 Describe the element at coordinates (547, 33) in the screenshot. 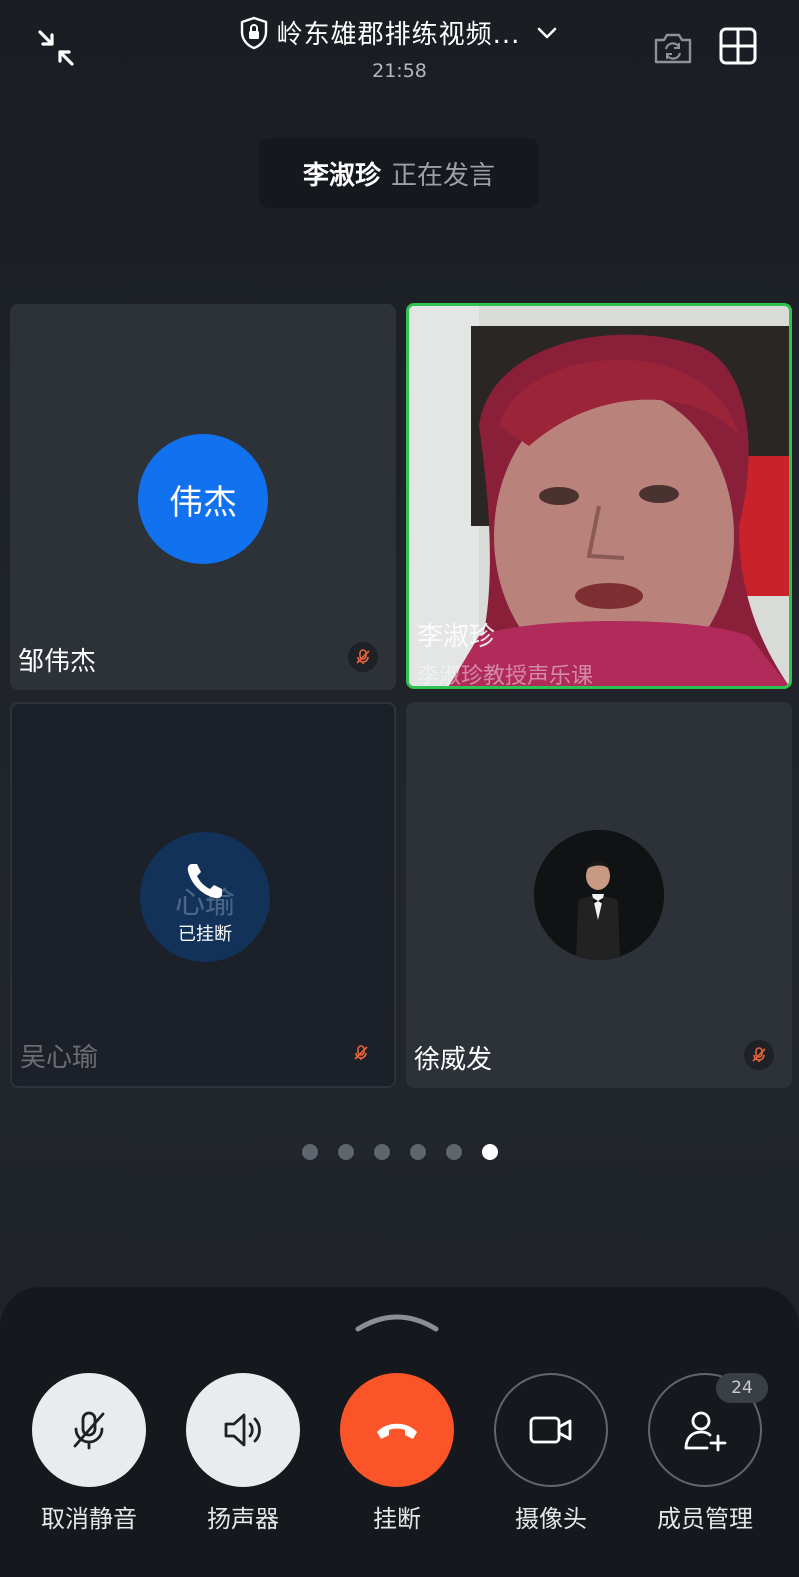

I see `chevron-down-icon` at that location.